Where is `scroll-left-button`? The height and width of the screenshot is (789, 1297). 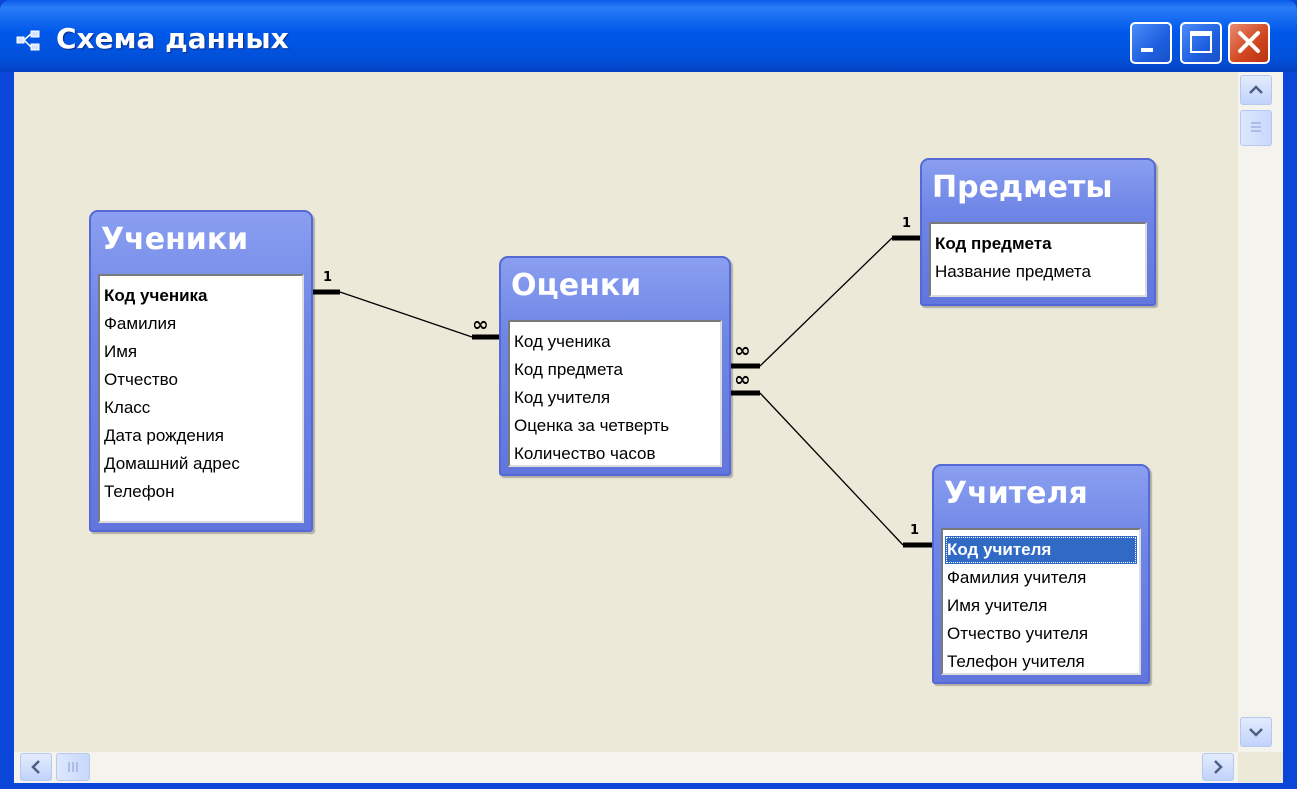 scroll-left-button is located at coordinates (36, 767).